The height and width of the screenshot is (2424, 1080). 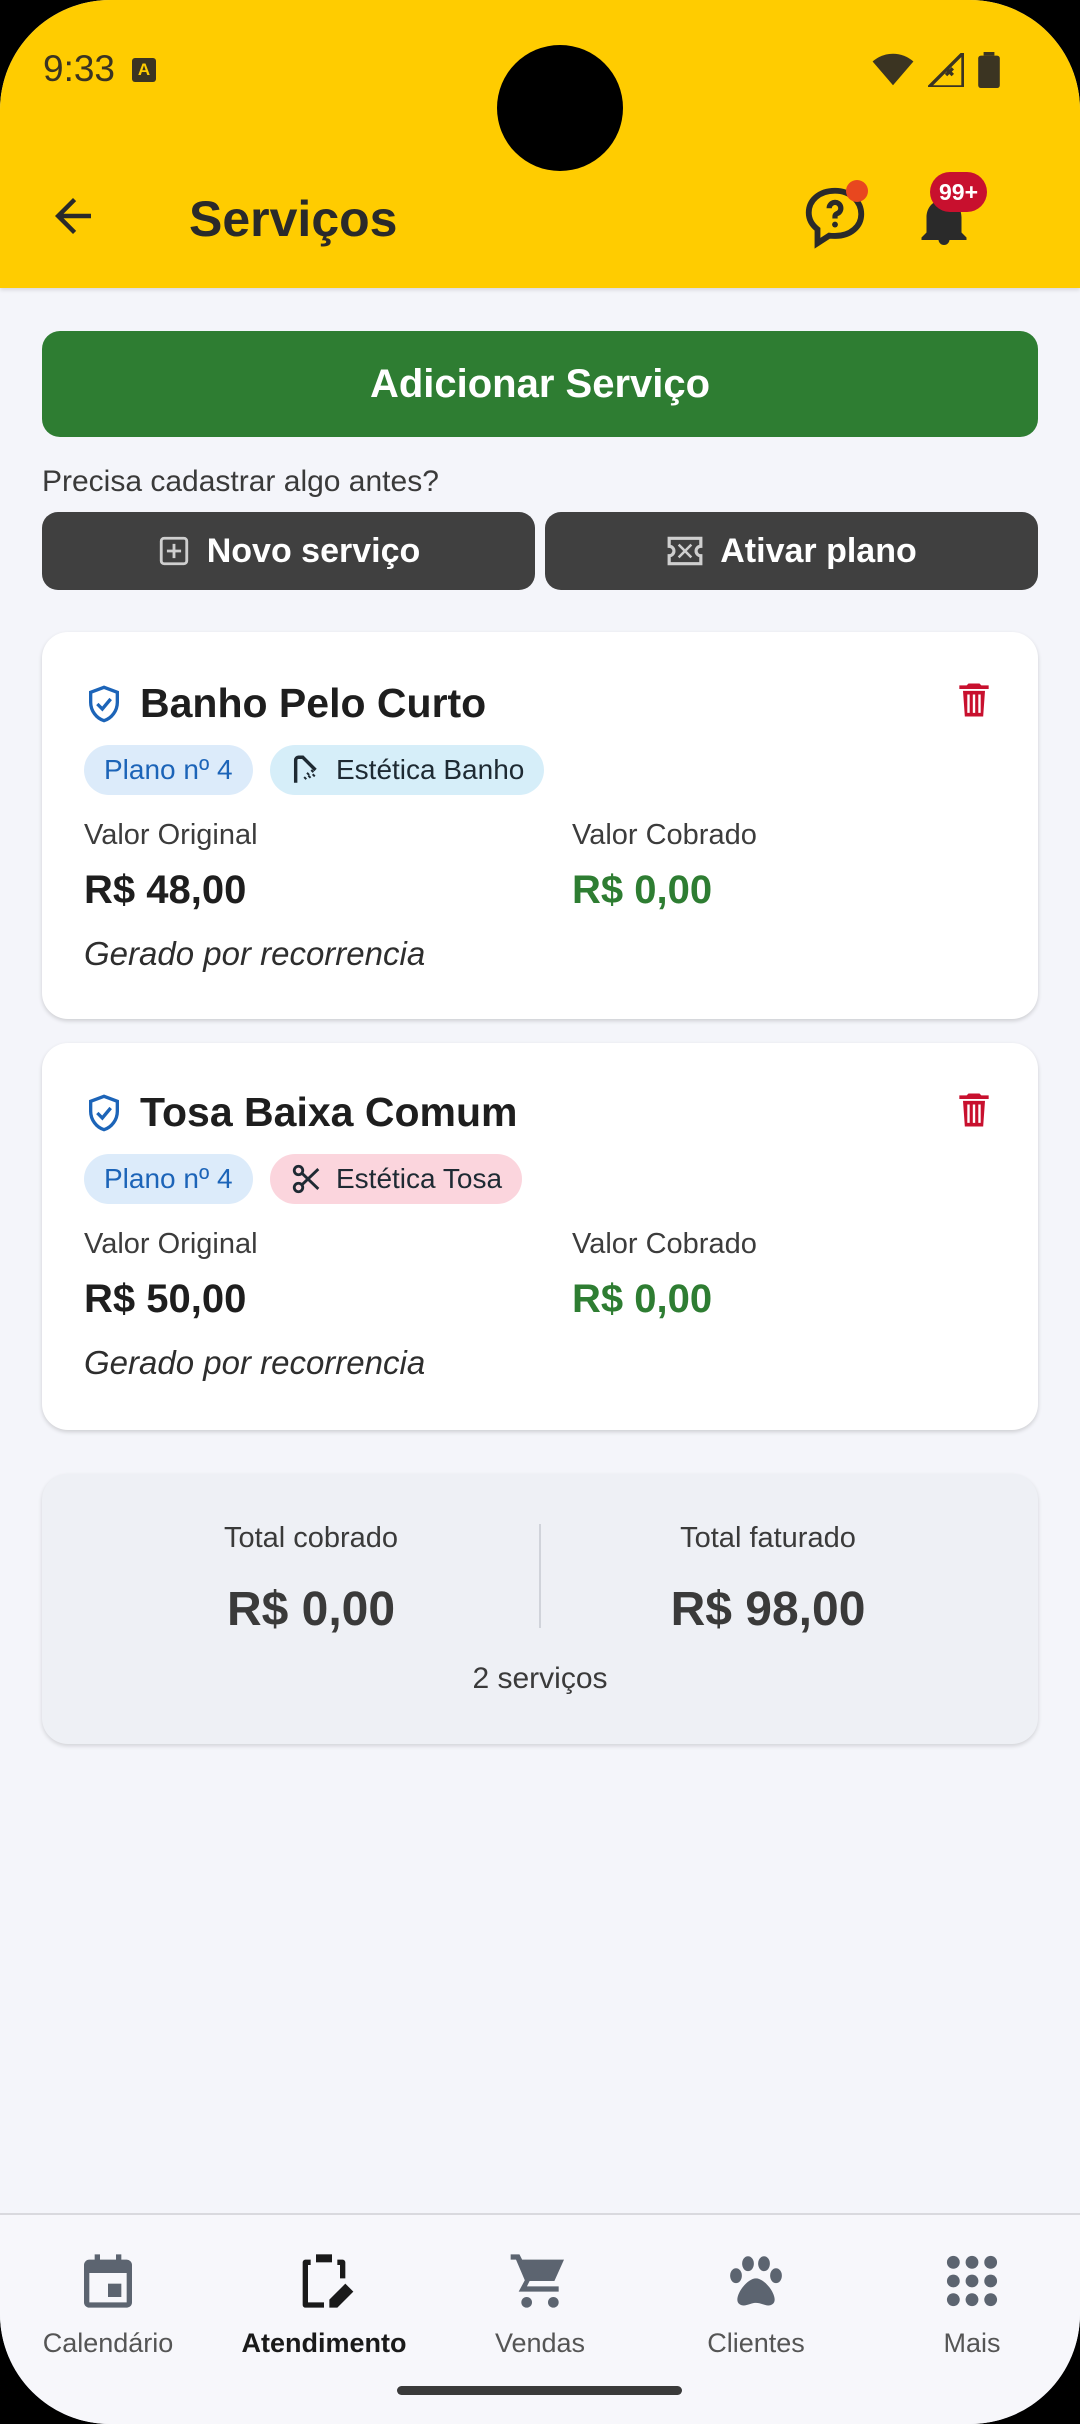 What do you see at coordinates (989, 70) in the screenshot?
I see `battery-icon` at bounding box center [989, 70].